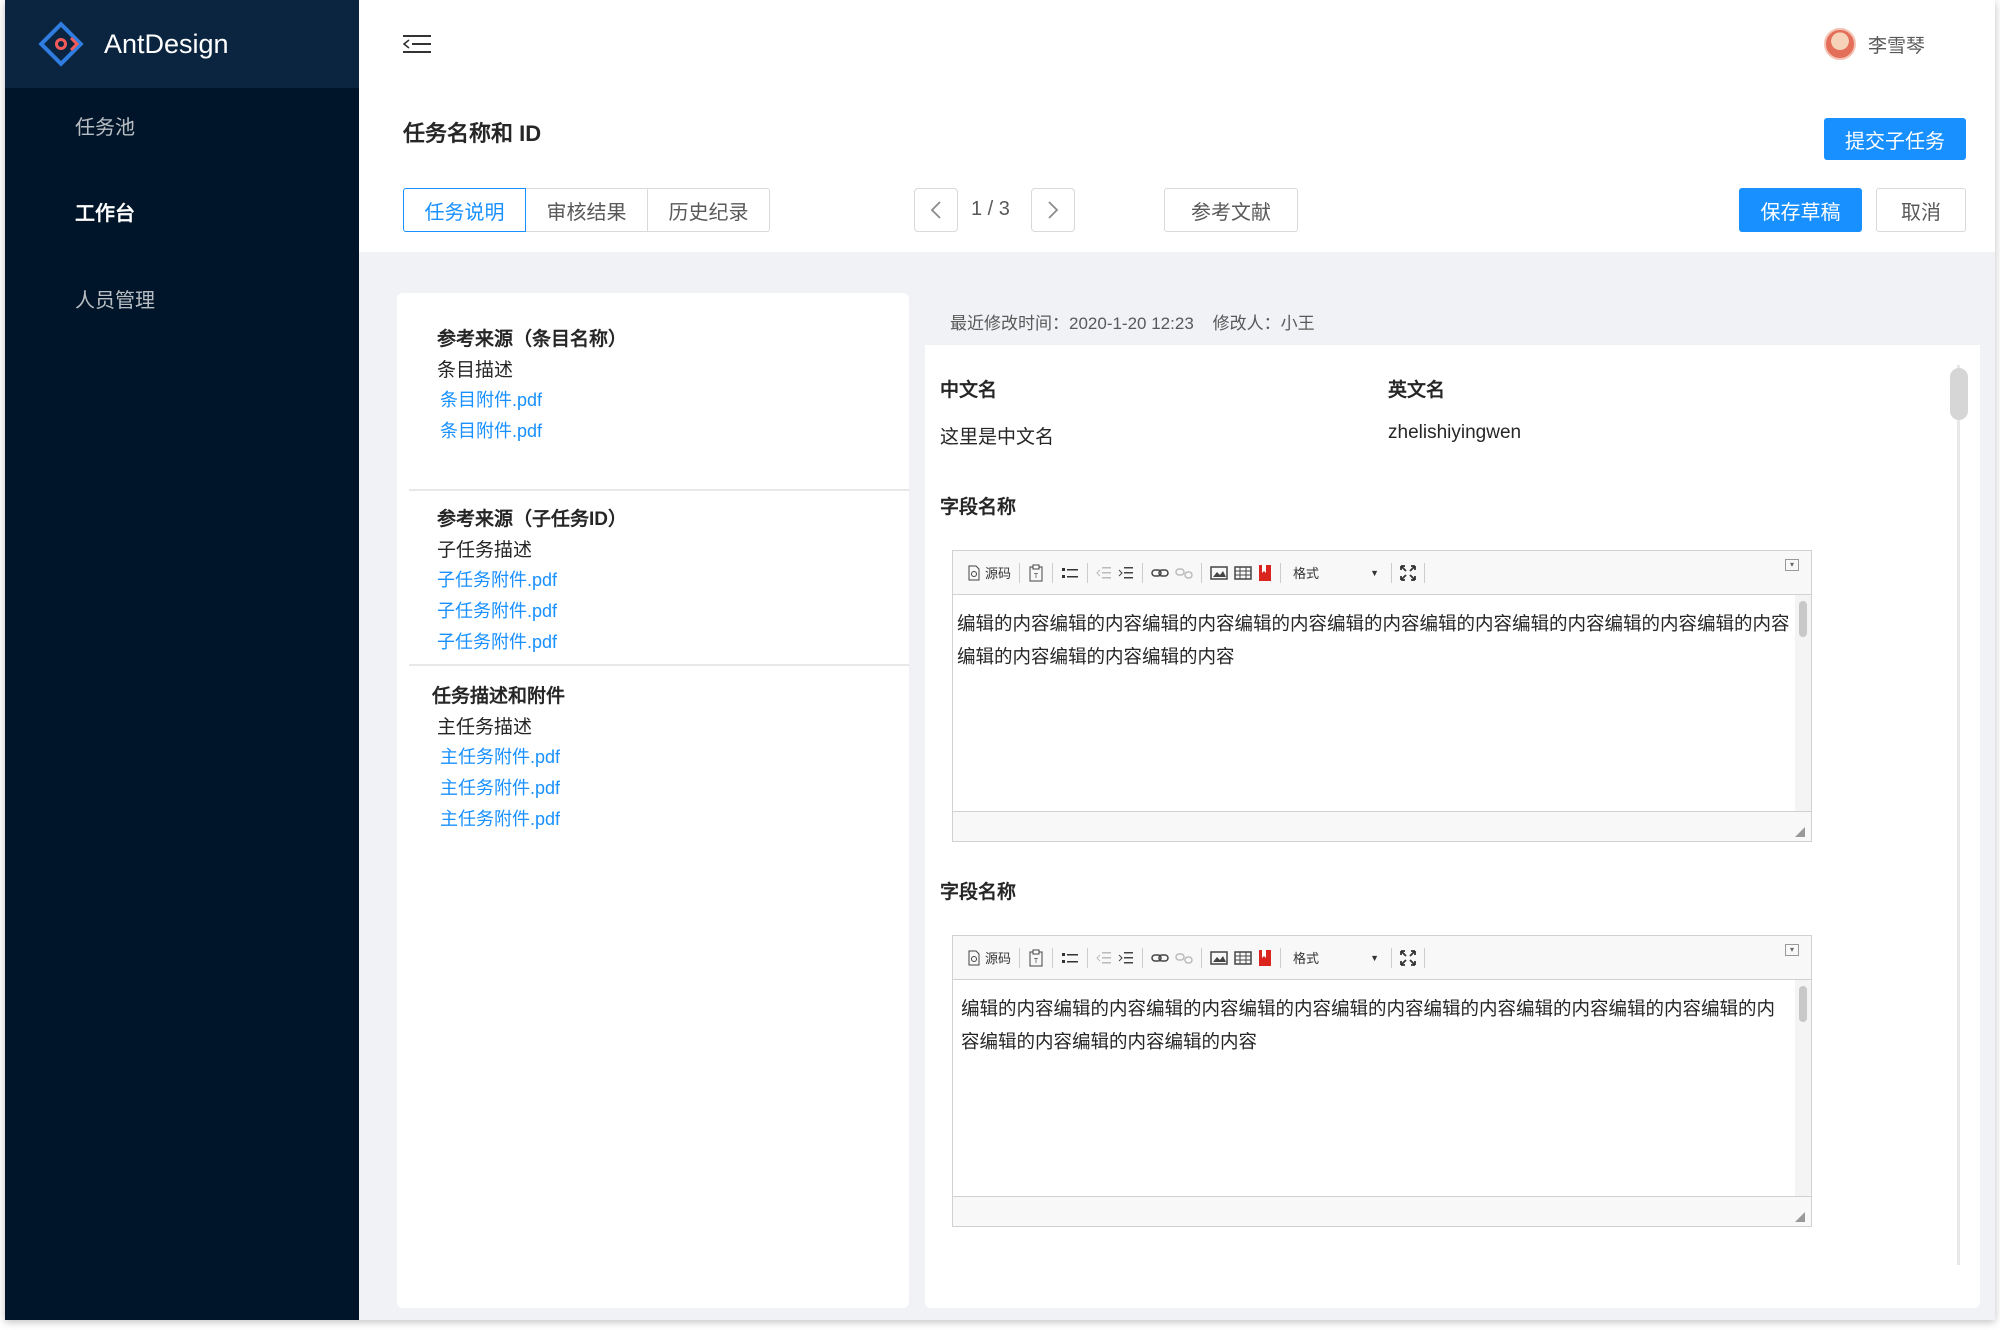 Image resolution: width=2000 pixels, height=1330 pixels. I want to click on brand-name: AntDesign, so click(166, 43).